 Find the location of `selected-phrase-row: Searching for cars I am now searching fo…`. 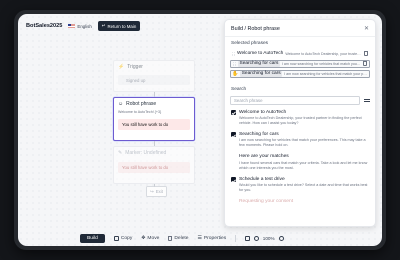

selected-phrase-row: Searching for cars I am now searching fo… is located at coordinates (300, 63).